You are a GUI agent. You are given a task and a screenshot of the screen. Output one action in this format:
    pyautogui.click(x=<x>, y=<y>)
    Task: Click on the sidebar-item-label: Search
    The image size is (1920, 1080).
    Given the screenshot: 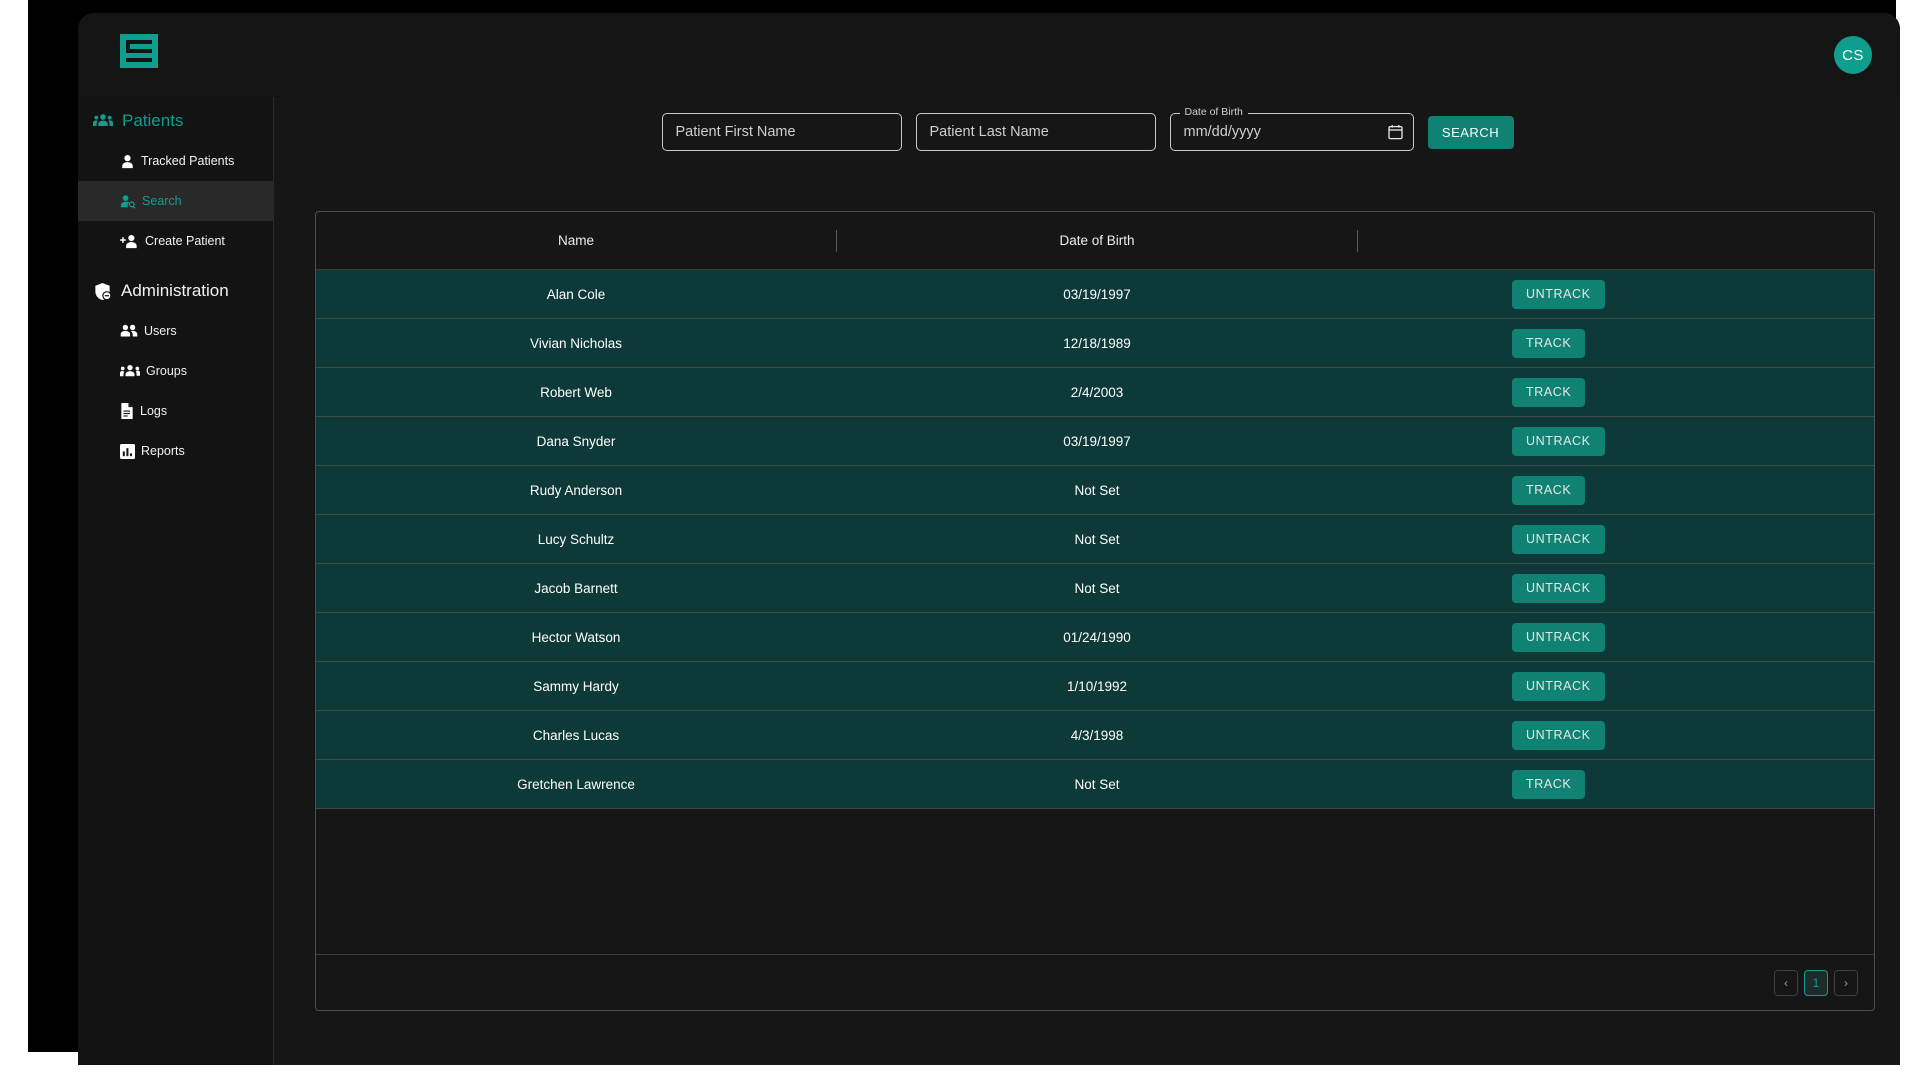 What is the action you would take?
    pyautogui.click(x=162, y=201)
    